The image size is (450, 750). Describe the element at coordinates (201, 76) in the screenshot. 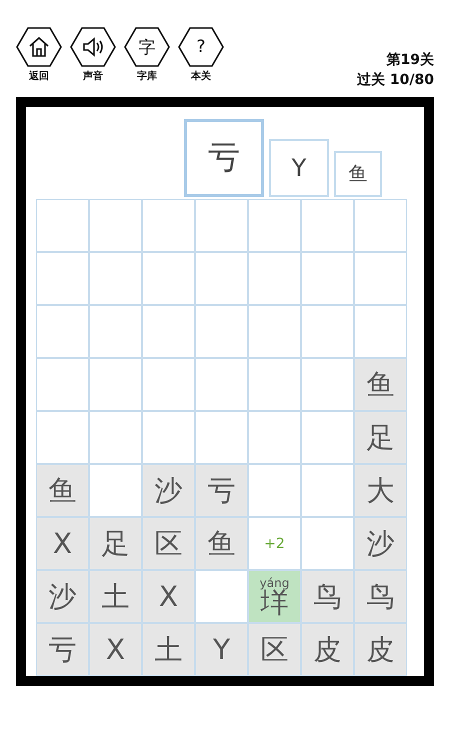

I see `button-label: 本关` at that location.